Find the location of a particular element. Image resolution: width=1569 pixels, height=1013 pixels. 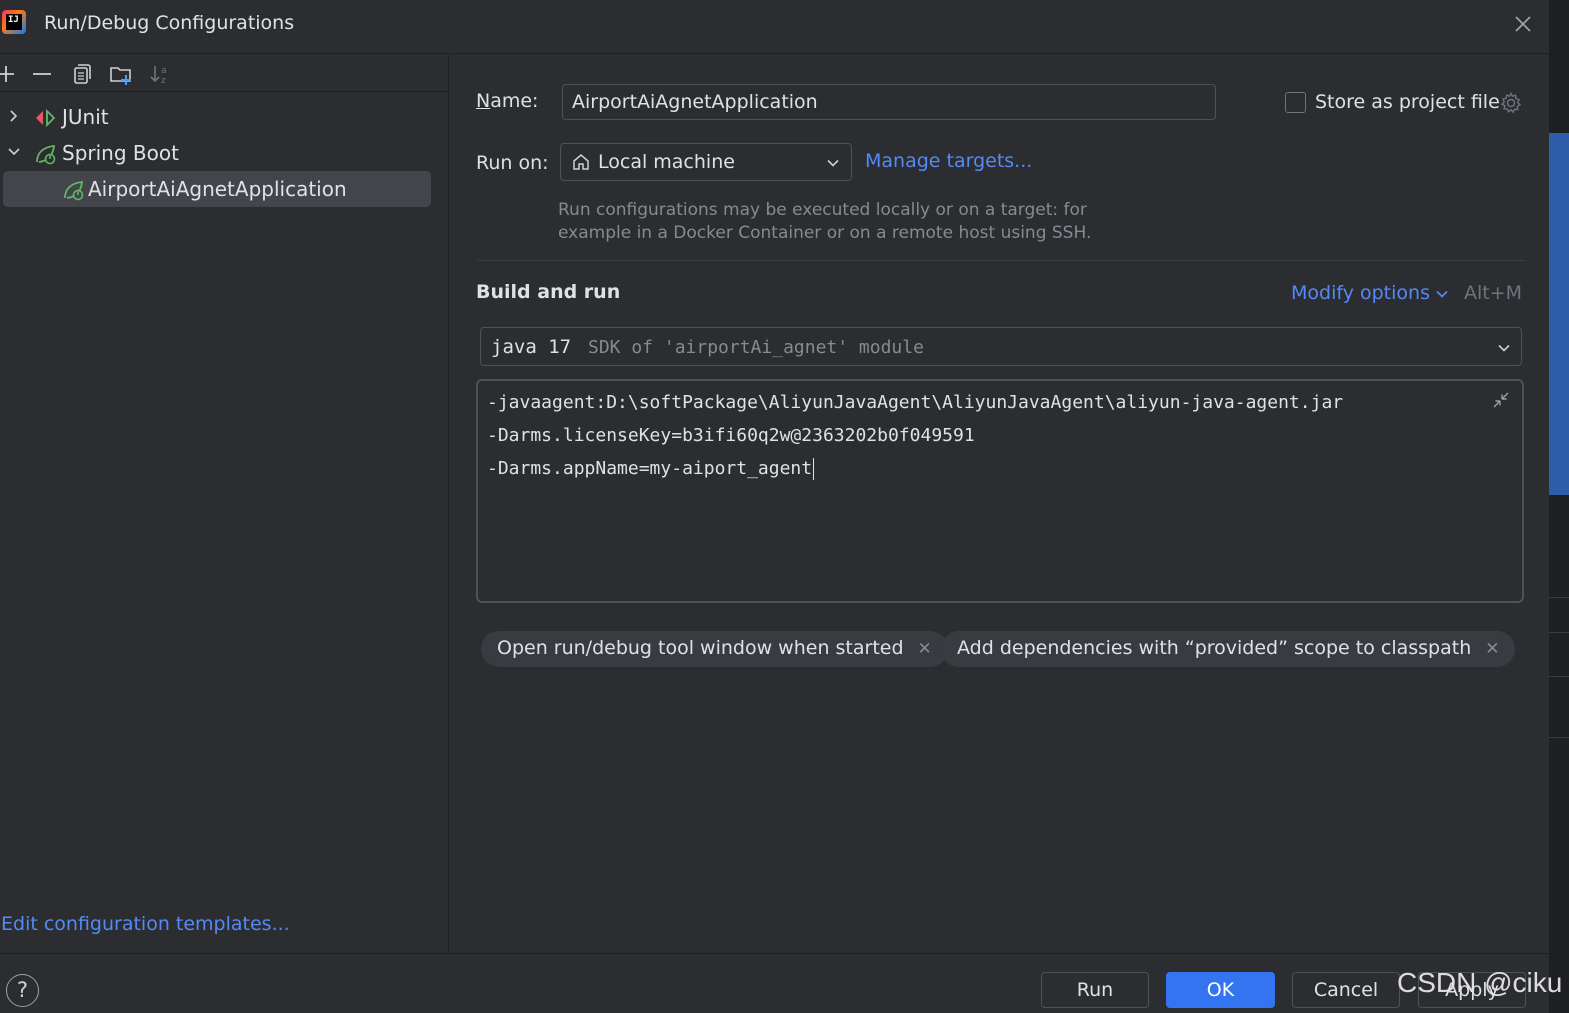

cancel-button: Cancel is located at coordinates (1346, 990).